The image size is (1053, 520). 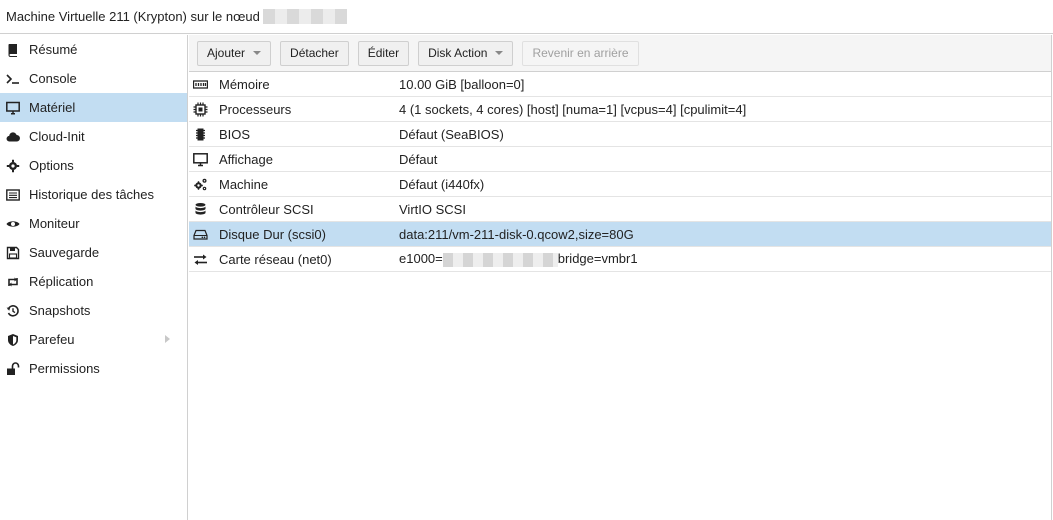 I want to click on hardware-key: Carte réseau (net0), so click(x=275, y=259).